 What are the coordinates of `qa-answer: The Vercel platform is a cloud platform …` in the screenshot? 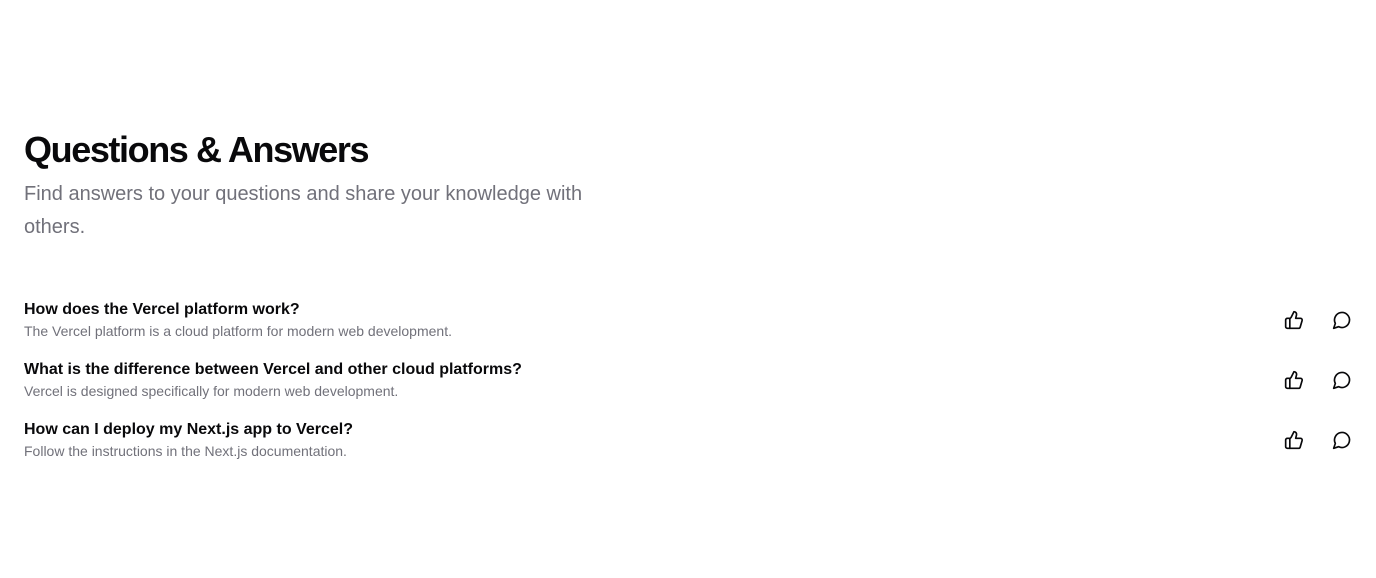 It's located at (238, 331).